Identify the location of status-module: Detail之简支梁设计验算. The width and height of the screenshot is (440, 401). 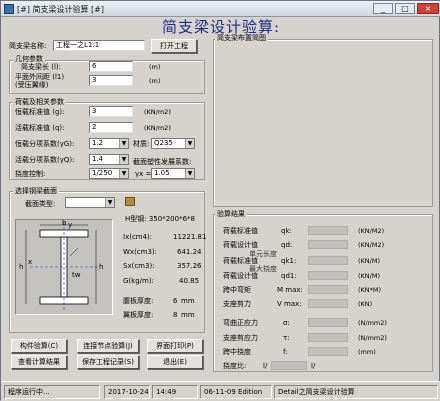
(356, 392).